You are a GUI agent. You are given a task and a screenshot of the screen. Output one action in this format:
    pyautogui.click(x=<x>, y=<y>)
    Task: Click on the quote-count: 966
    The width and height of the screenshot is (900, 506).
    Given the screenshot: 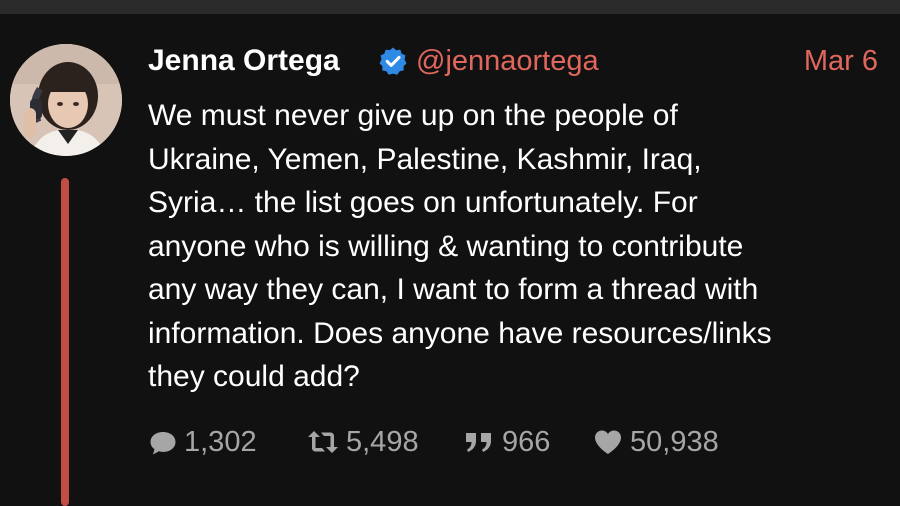 What is the action you would take?
    pyautogui.click(x=526, y=441)
    